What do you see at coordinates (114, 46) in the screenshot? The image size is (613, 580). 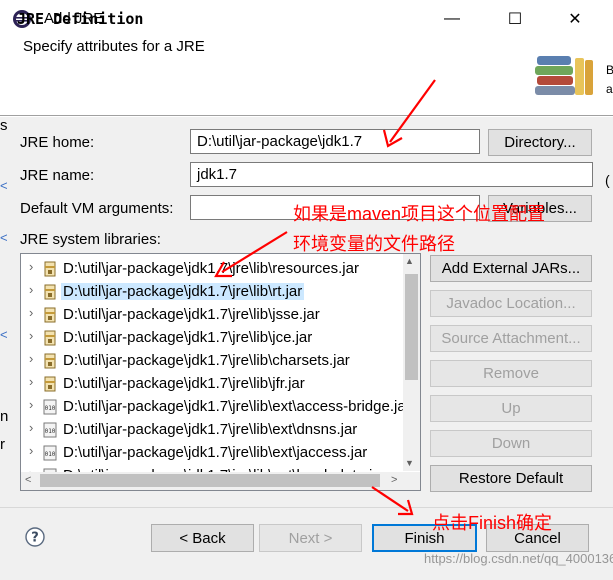 I see `wizard-description: Specify attributes for a JRE` at bounding box center [114, 46].